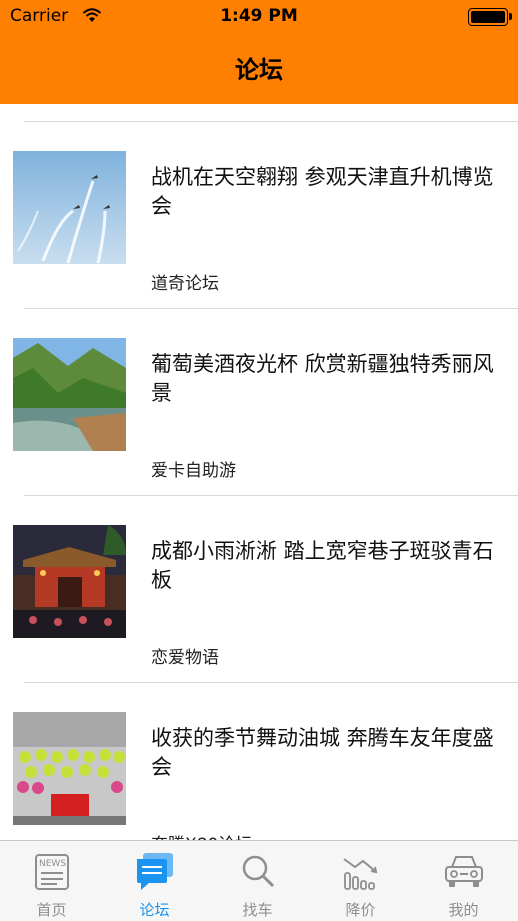 The height and width of the screenshot is (921, 518). Describe the element at coordinates (154, 871) in the screenshot. I see `chat-icon` at that location.